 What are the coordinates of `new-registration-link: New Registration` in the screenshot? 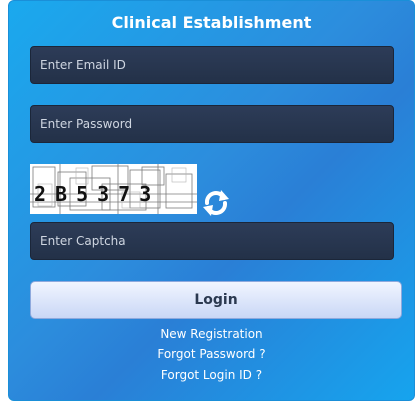 It's located at (211, 334).